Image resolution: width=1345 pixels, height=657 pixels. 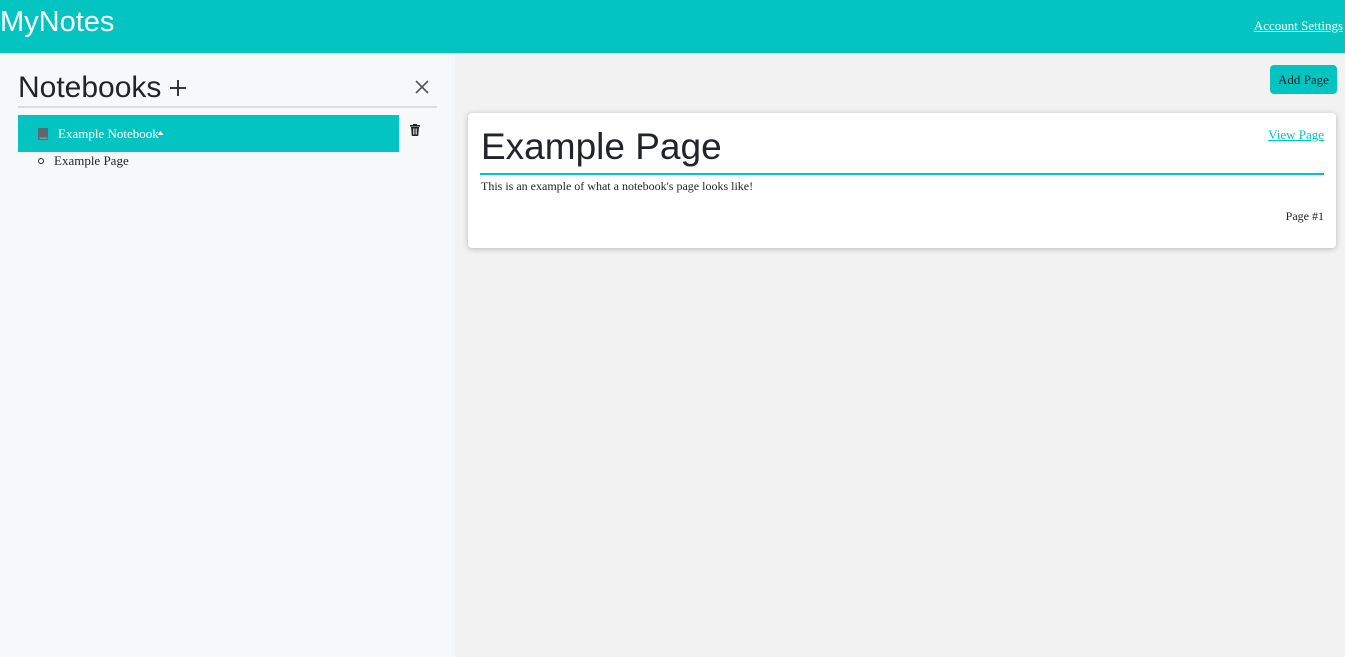 I want to click on book-icon, so click(x=43, y=134).